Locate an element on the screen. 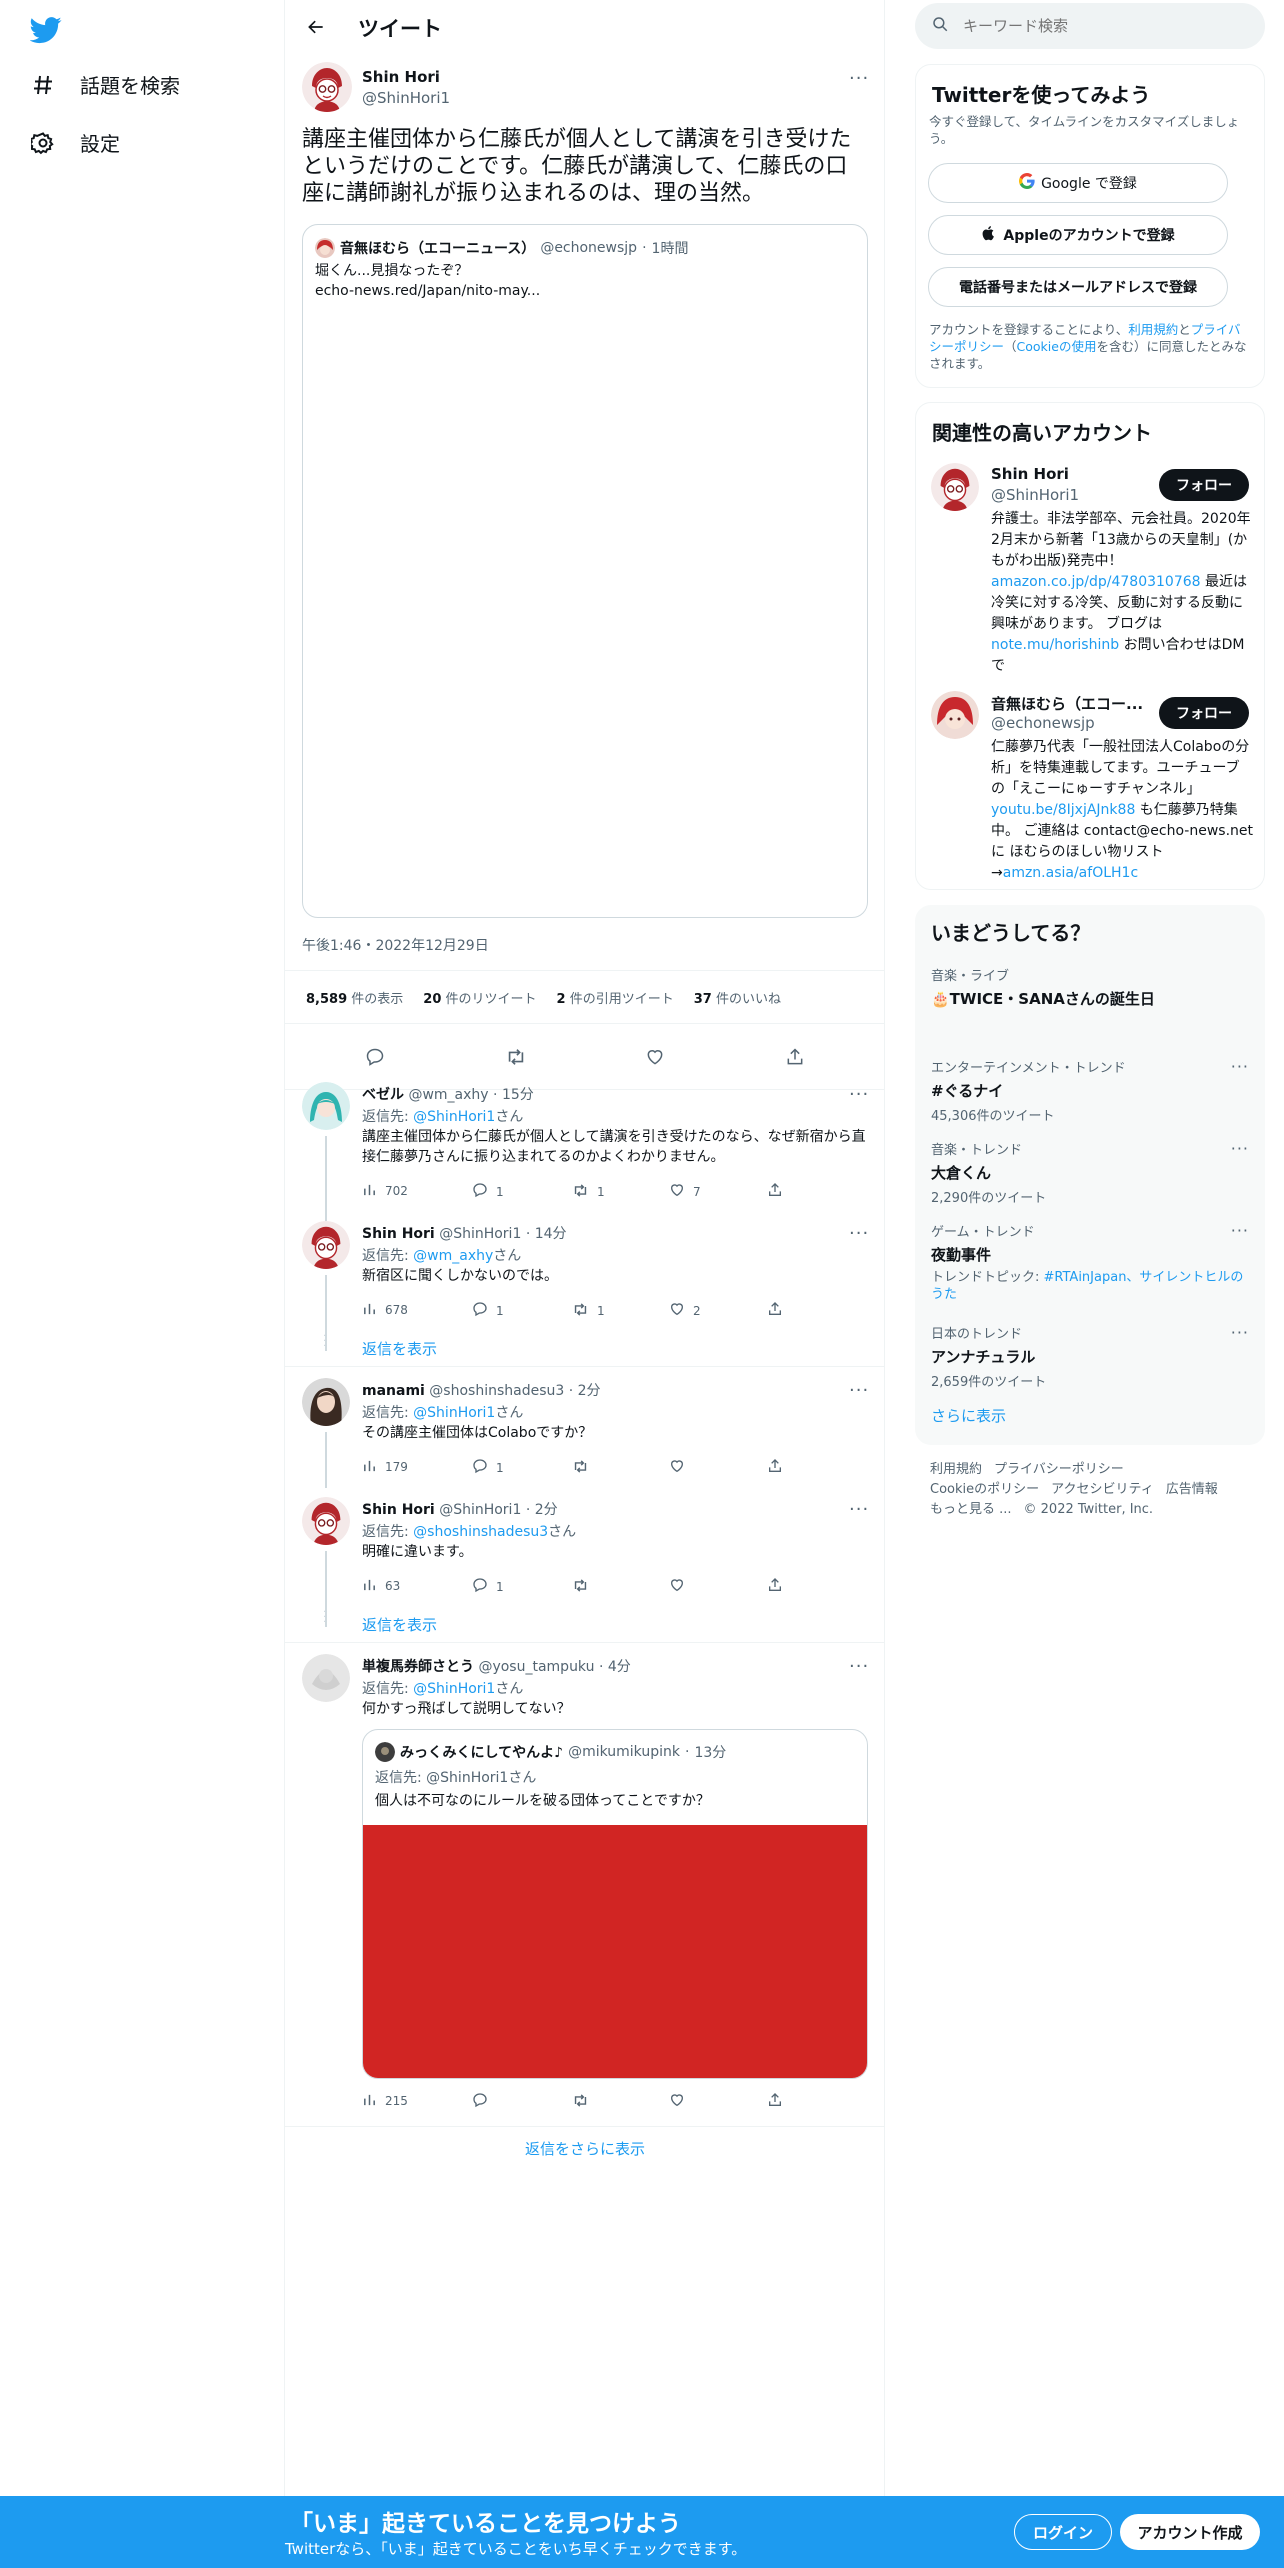 The image size is (1284, 2568). twitter-logo-icon is located at coordinates (47, 32).